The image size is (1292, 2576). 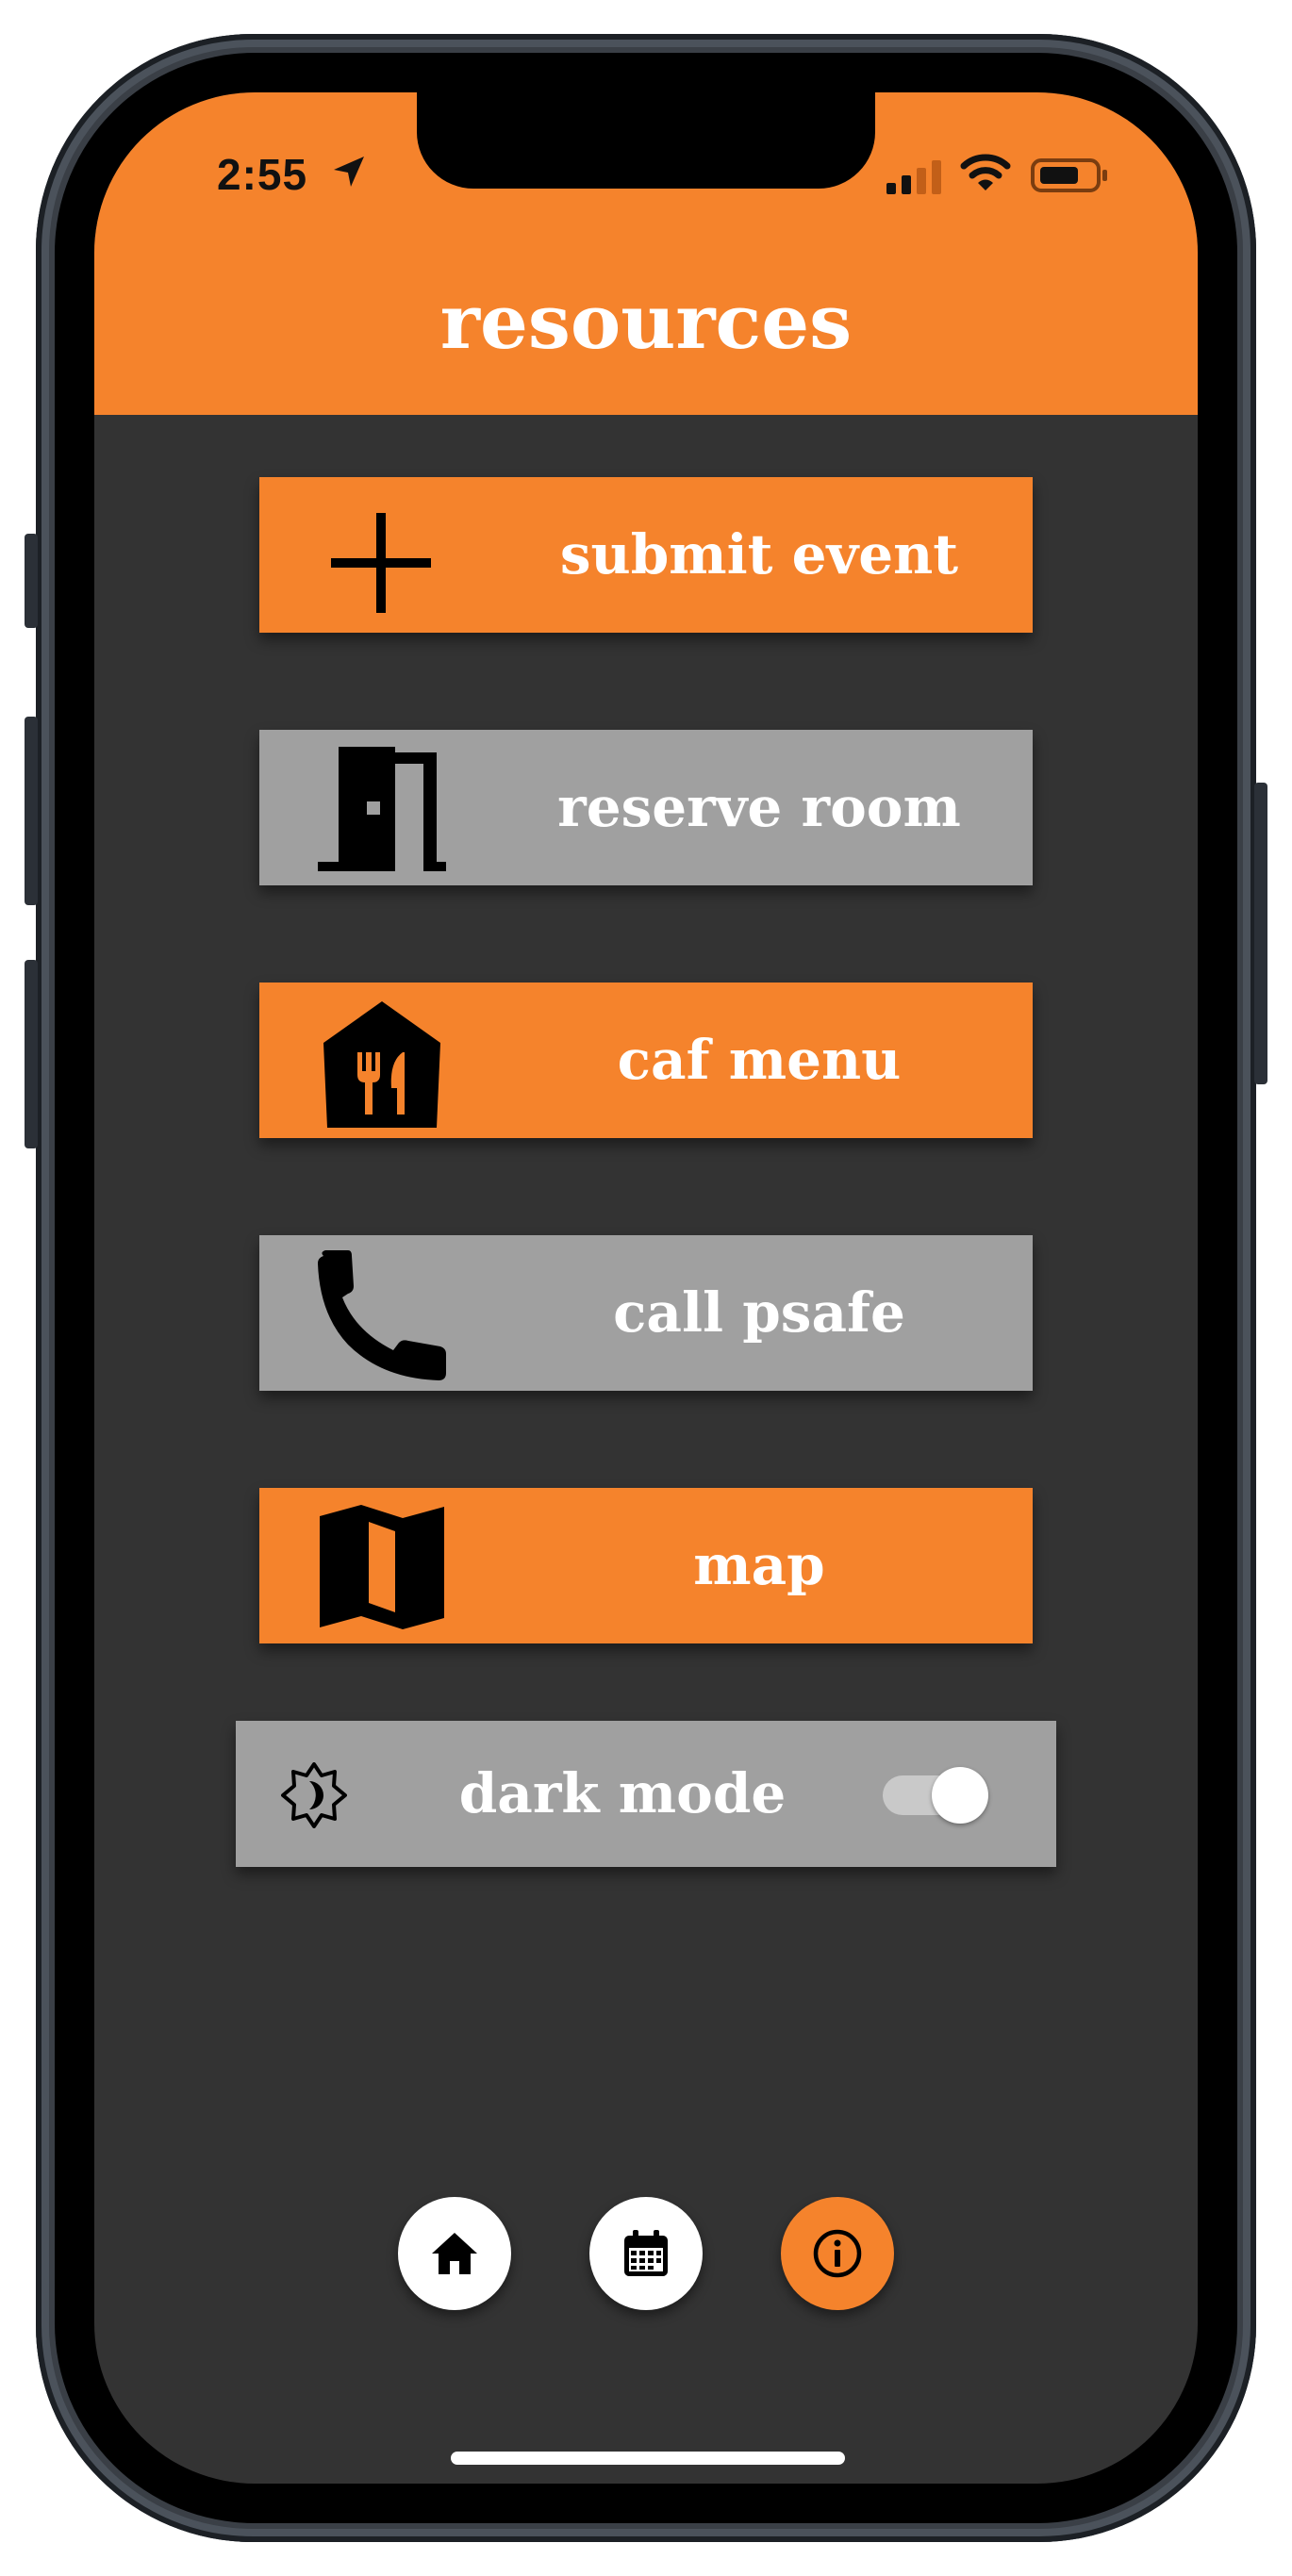 What do you see at coordinates (1069, 175) in the screenshot?
I see `battery-icon` at bounding box center [1069, 175].